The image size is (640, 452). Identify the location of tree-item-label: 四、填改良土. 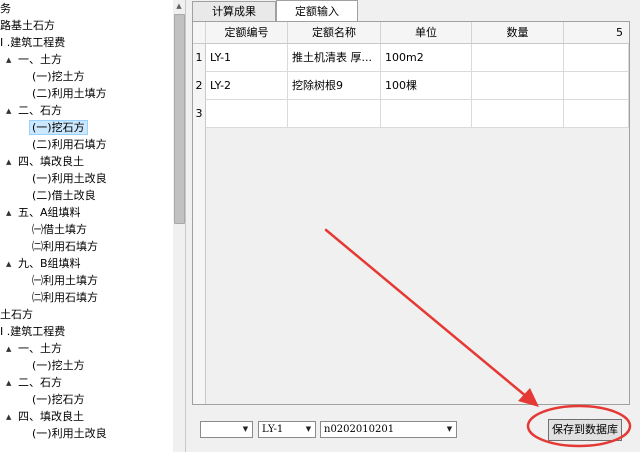
(51, 161).